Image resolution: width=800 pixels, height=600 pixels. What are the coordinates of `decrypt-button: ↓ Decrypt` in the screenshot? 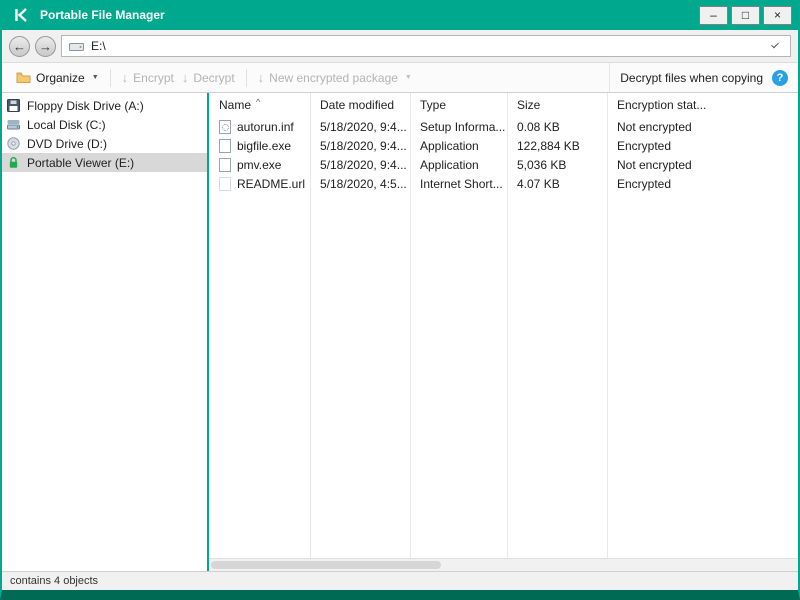 It's located at (208, 78).